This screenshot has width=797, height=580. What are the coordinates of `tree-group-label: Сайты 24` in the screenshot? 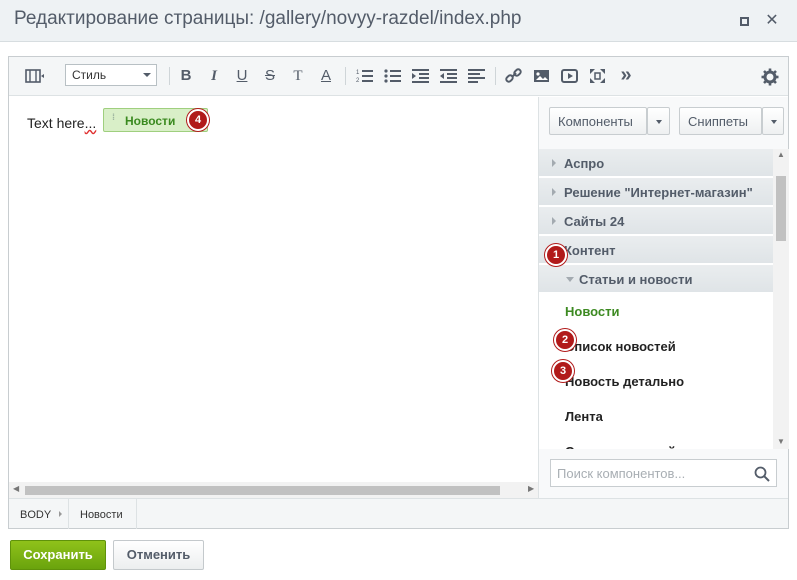 It's located at (594, 221).